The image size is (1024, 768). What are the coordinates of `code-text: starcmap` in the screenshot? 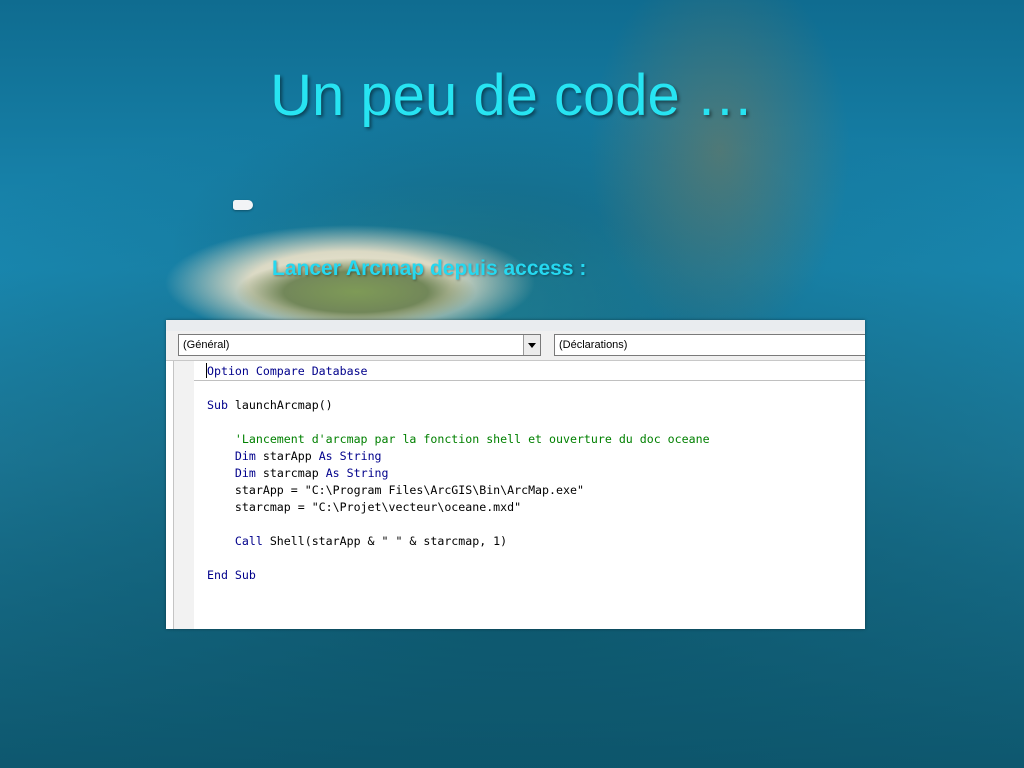 It's located at (290, 473).